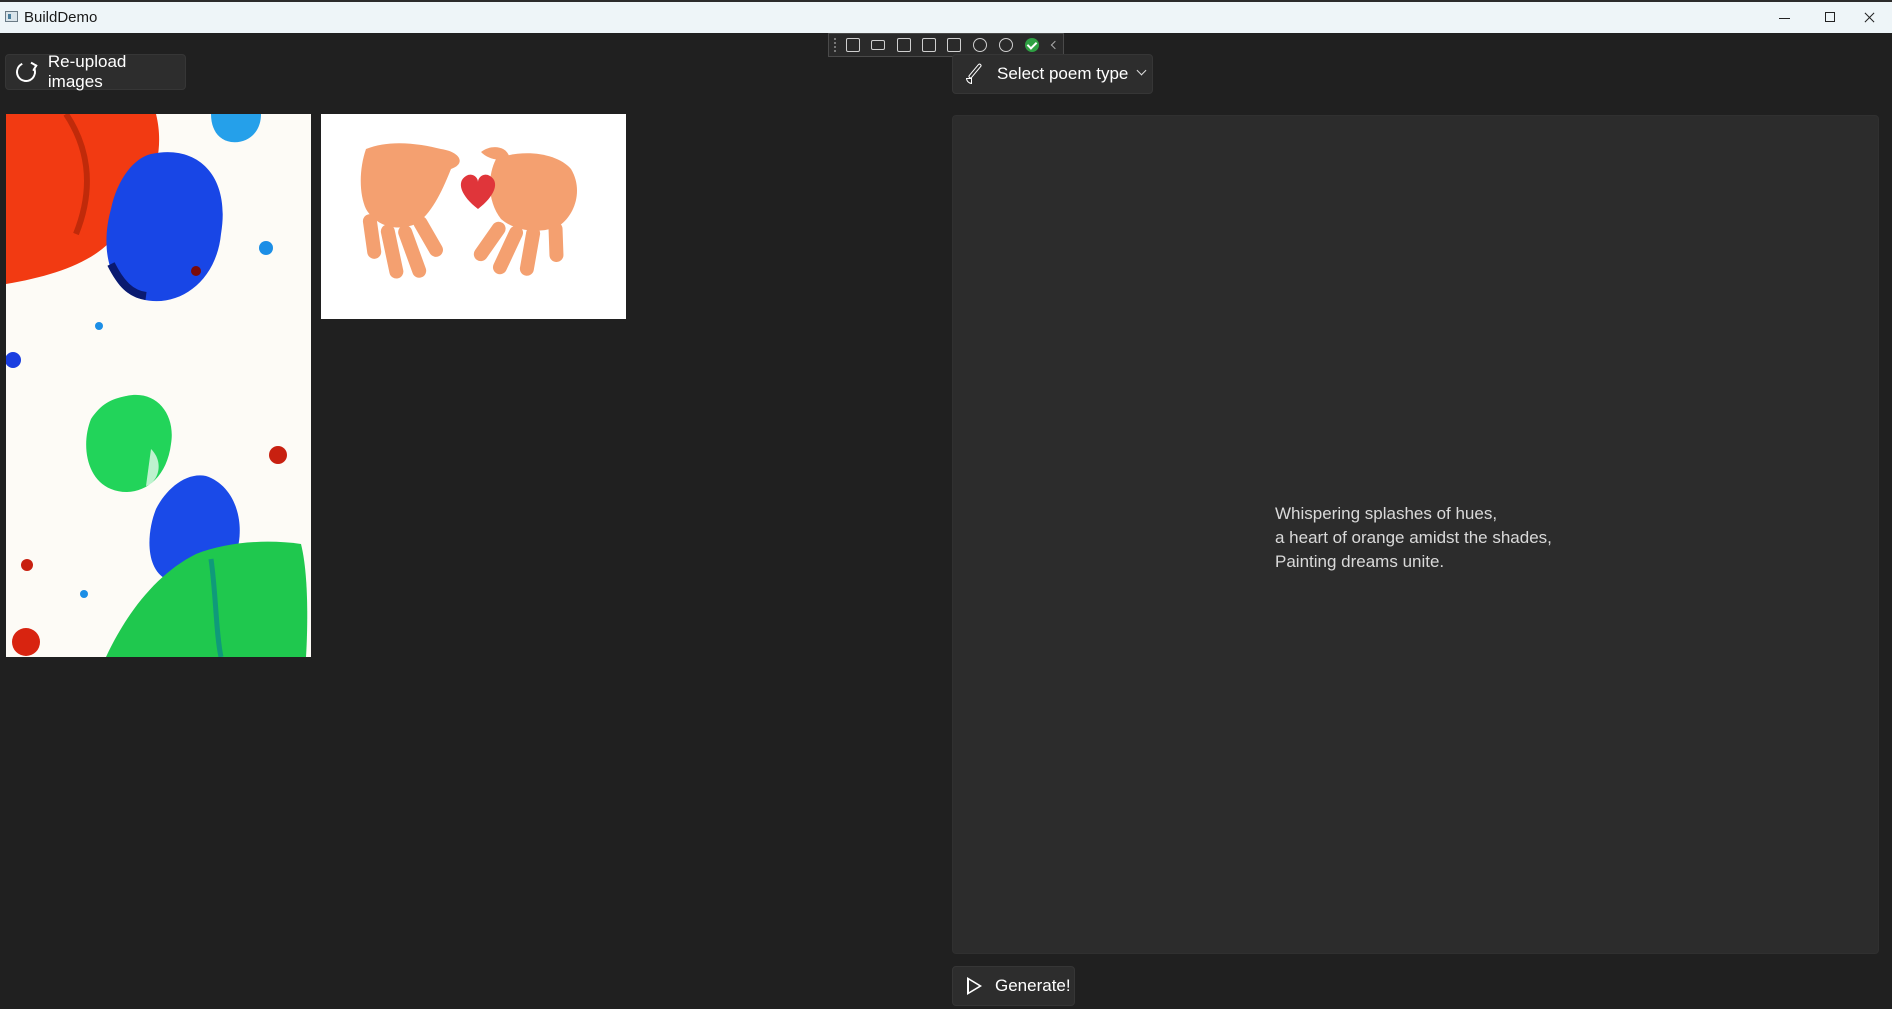  Describe the element at coordinates (929, 45) in the screenshot. I see `layout-adorner-icon` at that location.